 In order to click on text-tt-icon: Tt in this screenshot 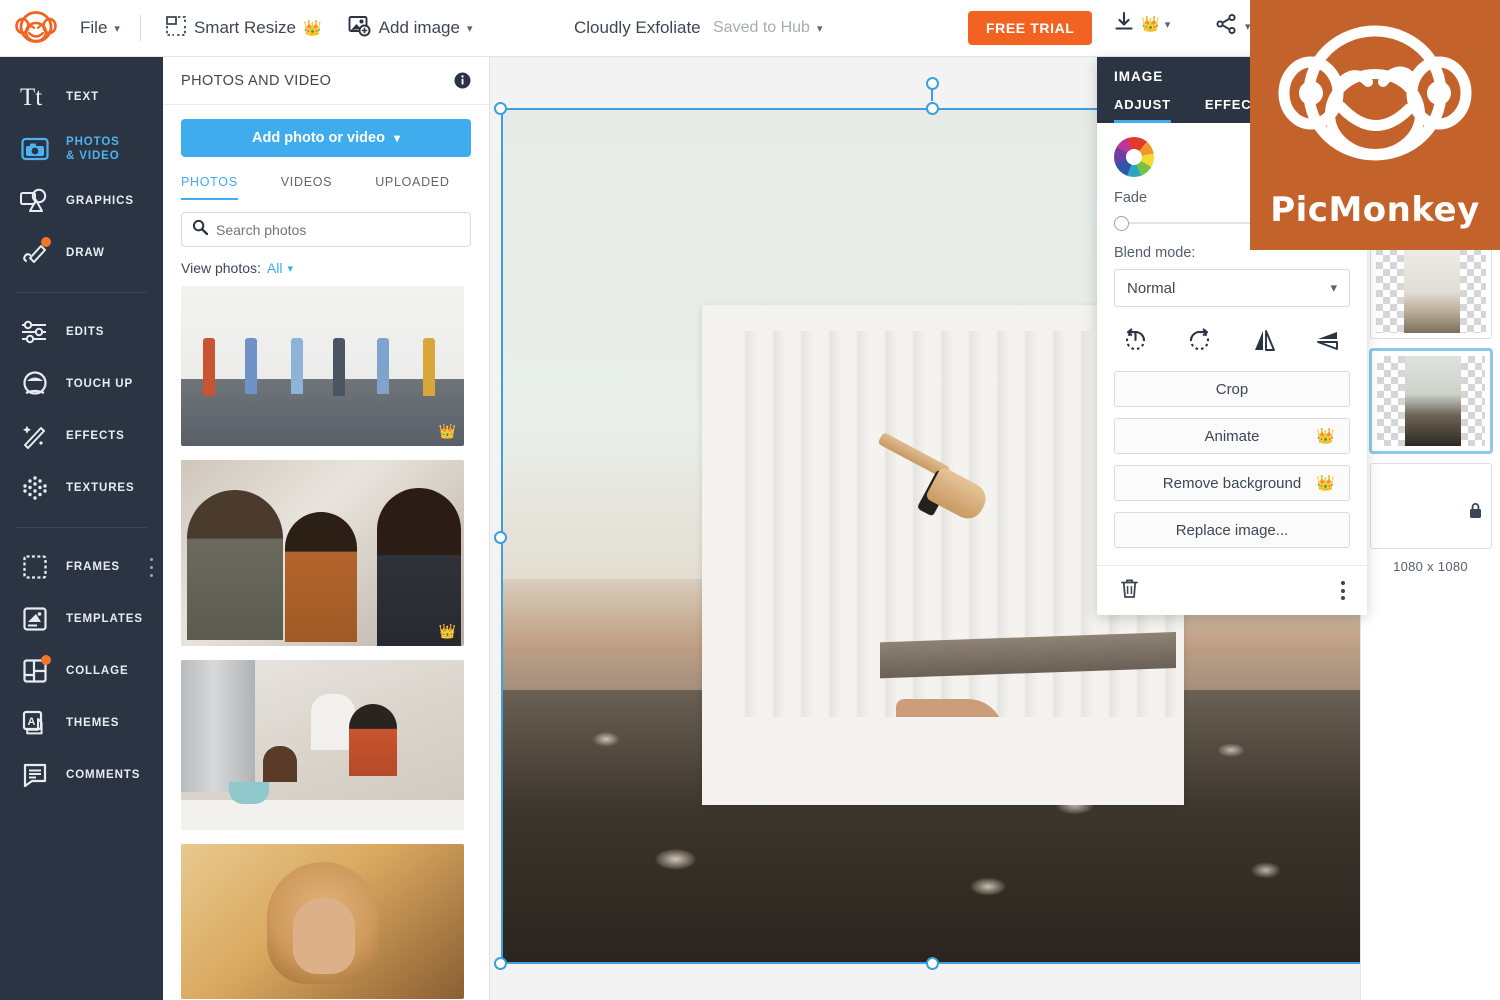, I will do `click(35, 97)`.